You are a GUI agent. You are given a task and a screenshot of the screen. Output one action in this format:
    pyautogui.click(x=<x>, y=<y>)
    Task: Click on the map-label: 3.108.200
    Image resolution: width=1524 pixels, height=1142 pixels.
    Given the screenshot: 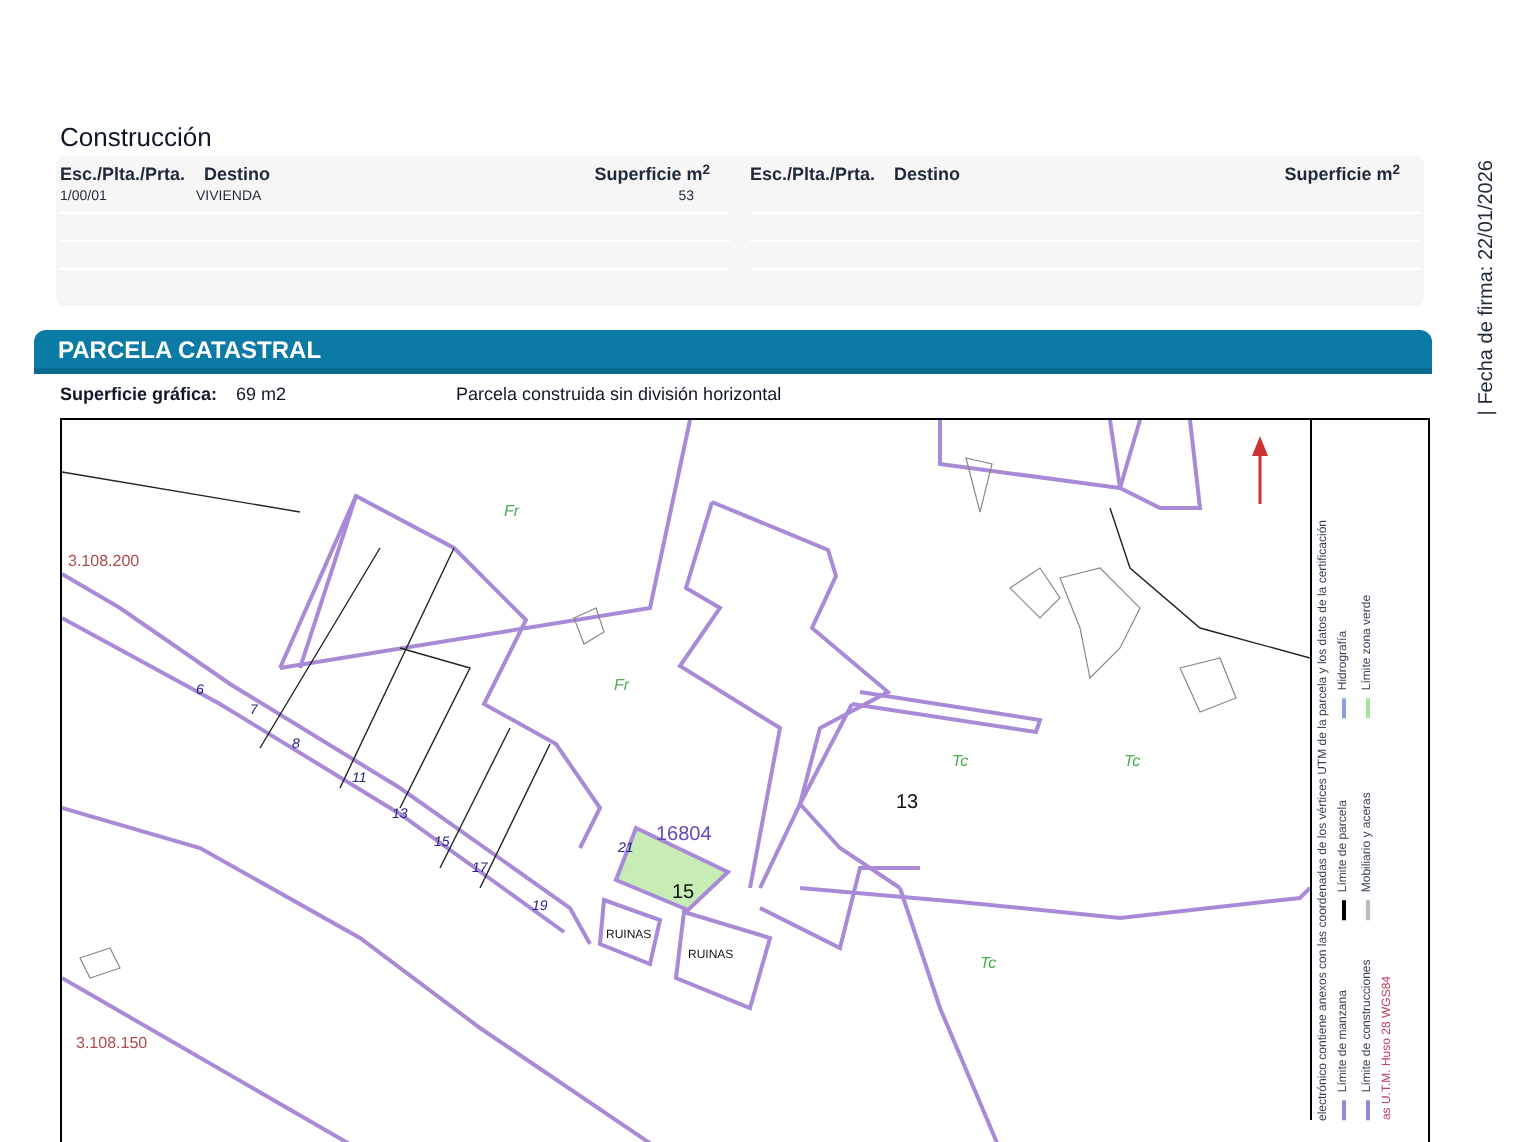 What is the action you would take?
    pyautogui.click(x=104, y=561)
    